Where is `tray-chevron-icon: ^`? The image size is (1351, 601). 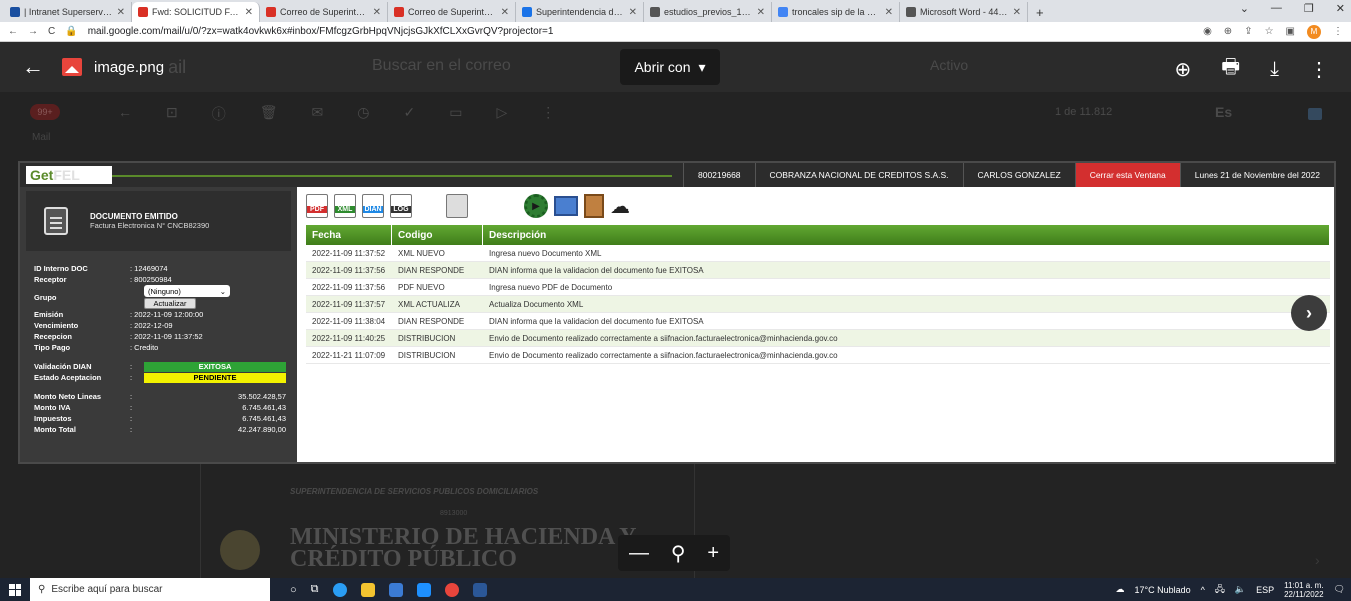 tray-chevron-icon: ^ is located at coordinates (1203, 590).